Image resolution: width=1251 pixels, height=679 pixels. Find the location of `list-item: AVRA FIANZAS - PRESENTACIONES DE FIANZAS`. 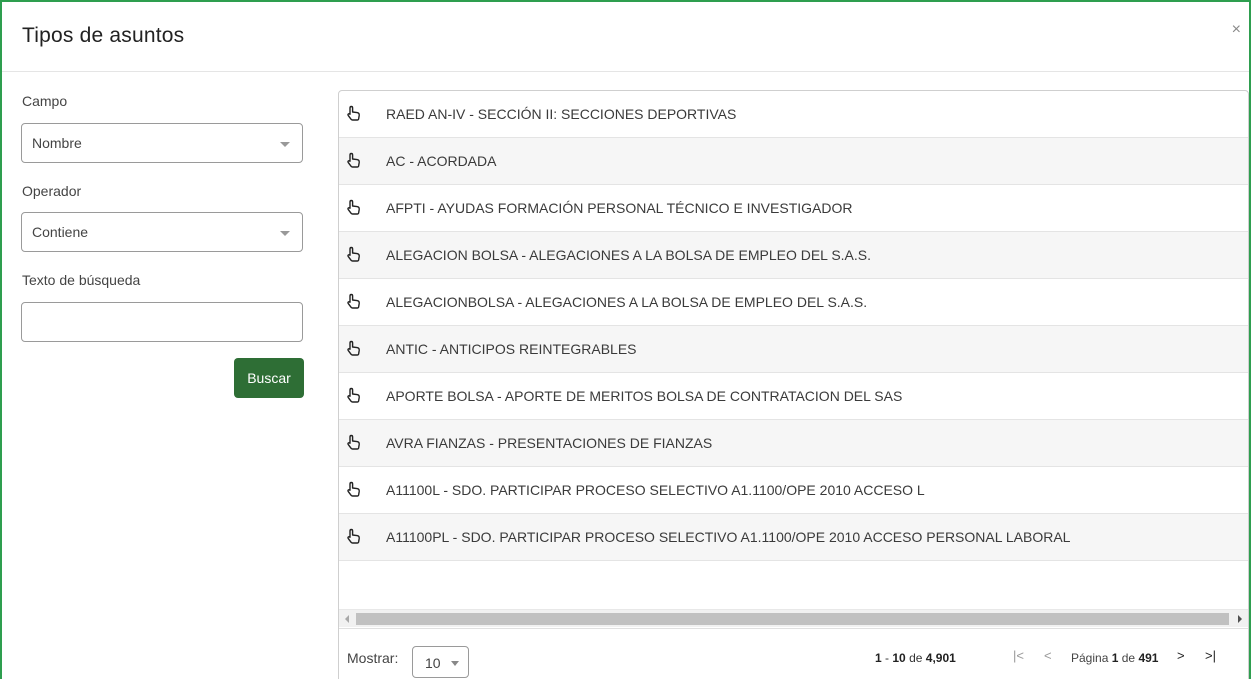

list-item: AVRA FIANZAS - PRESENTACIONES DE FIANZAS is located at coordinates (793, 443).